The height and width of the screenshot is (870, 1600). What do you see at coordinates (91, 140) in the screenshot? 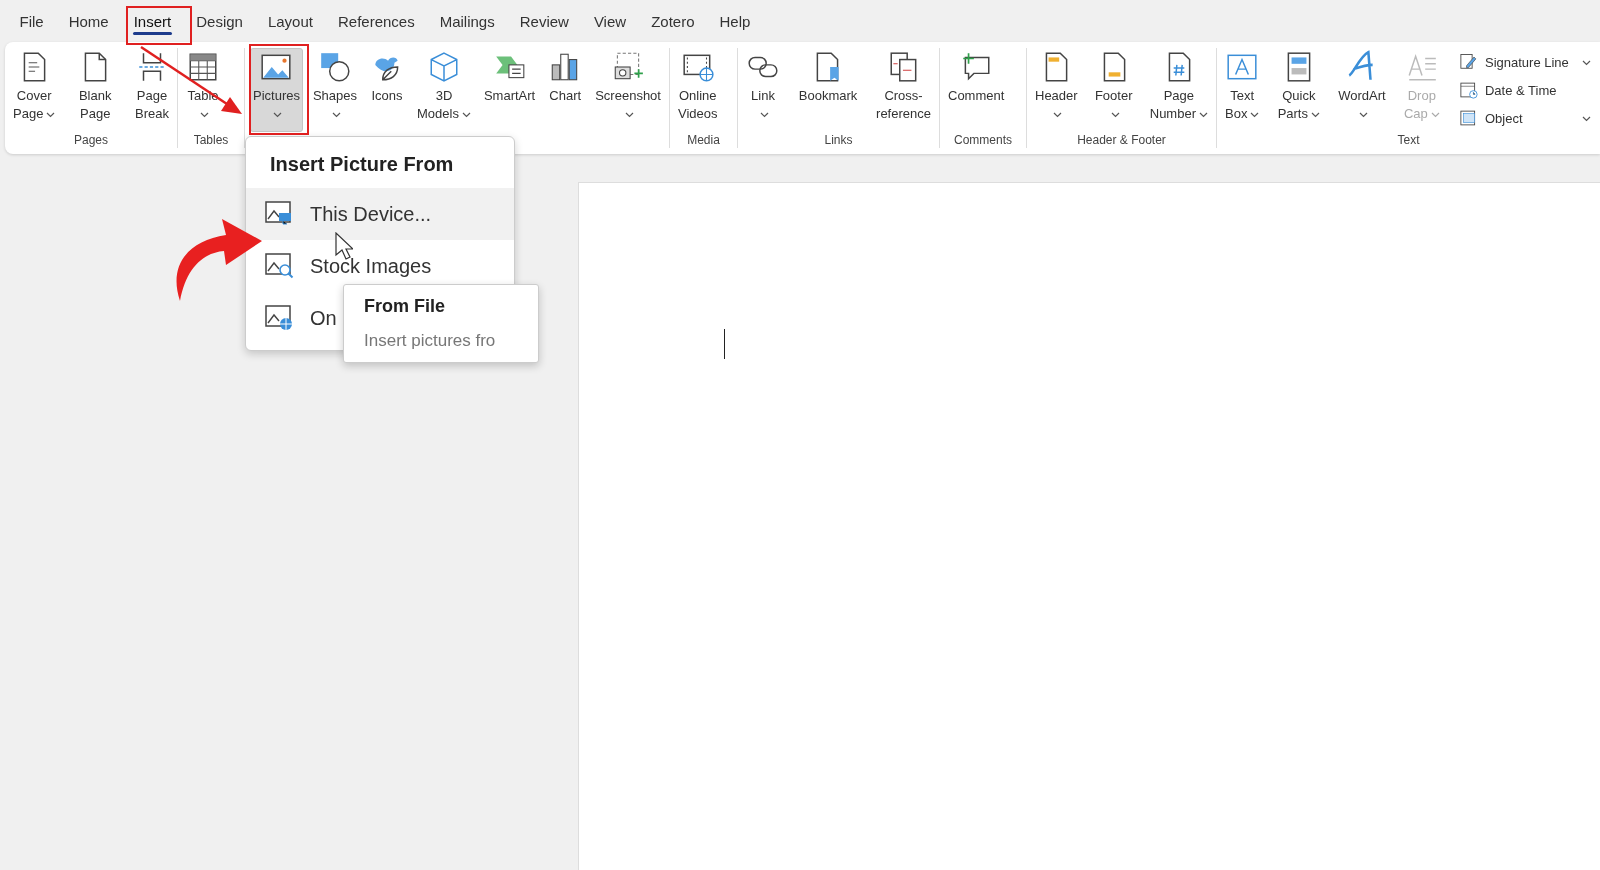
I see `group-label: Pages` at bounding box center [91, 140].